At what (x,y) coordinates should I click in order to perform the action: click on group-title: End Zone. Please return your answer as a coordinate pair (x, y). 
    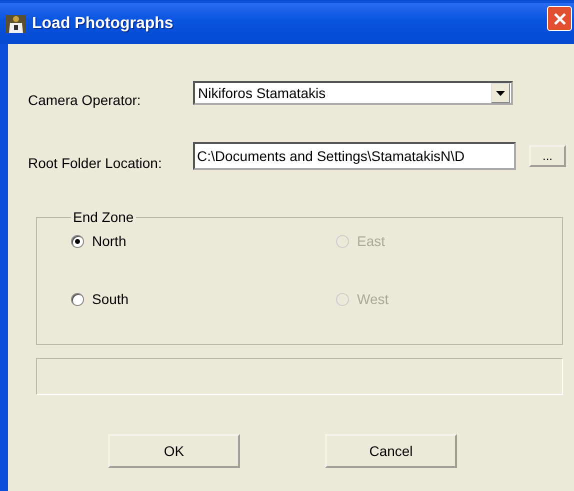
    Looking at the image, I should click on (103, 217).